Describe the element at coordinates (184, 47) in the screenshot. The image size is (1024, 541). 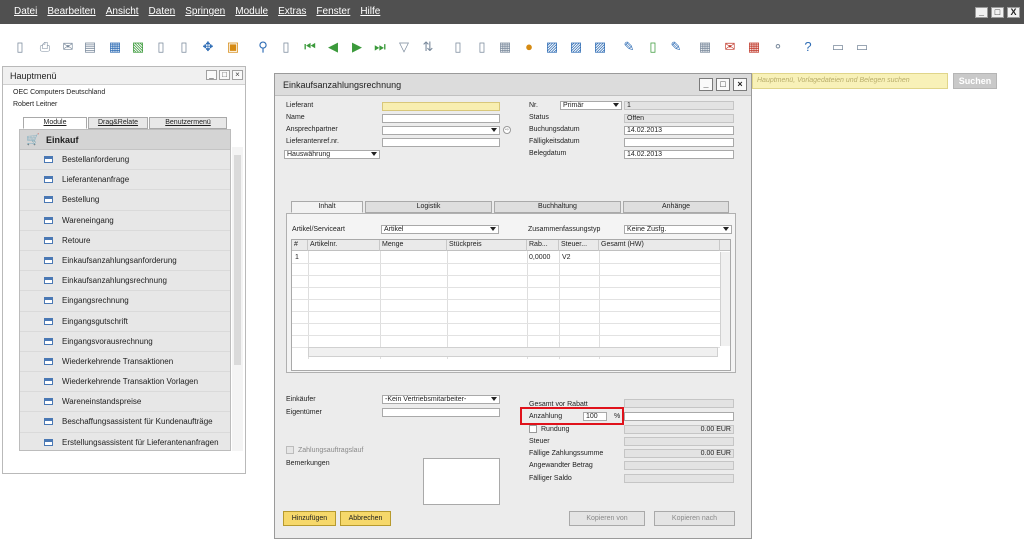
I see `pdf-icon: ▯` at that location.